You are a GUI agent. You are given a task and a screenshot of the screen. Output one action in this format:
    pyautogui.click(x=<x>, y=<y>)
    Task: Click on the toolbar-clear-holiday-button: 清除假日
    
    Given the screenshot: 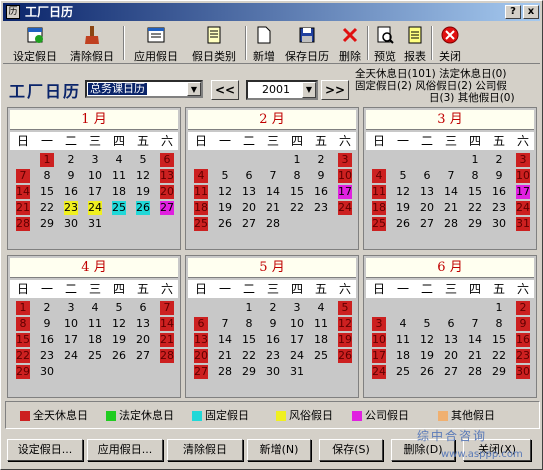 What is the action you would take?
    pyautogui.click(x=92, y=43)
    